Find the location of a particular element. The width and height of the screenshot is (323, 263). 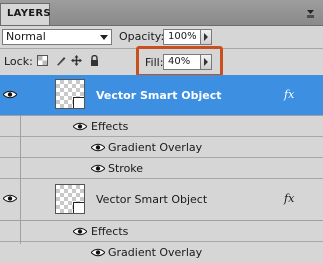

lock-label: Lock: is located at coordinates (18, 61).